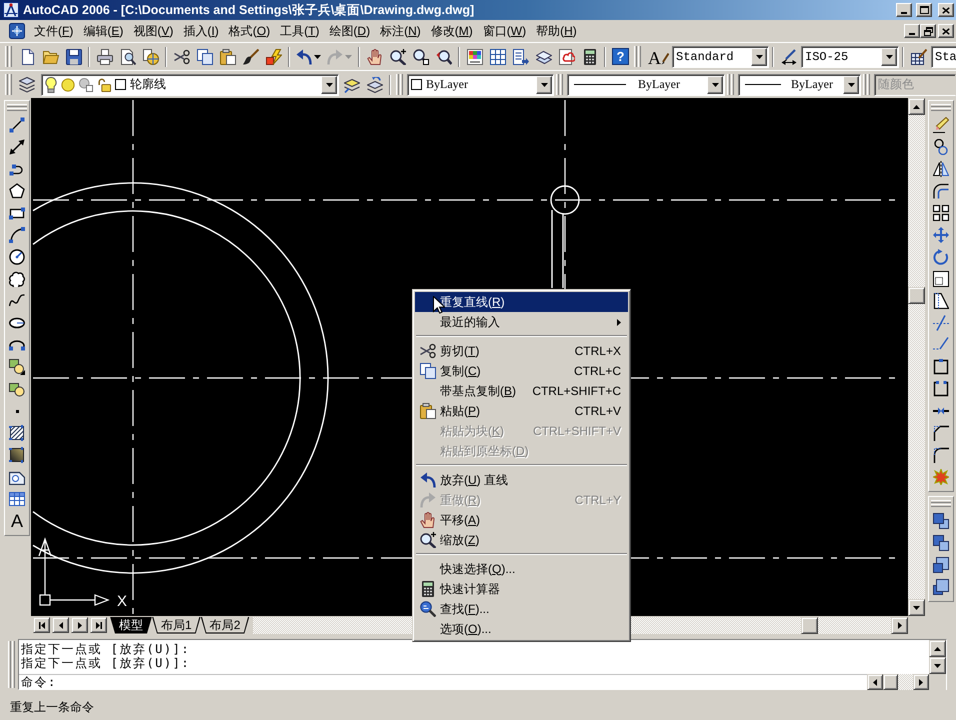 Image resolution: width=956 pixels, height=720 pixels. Describe the element at coordinates (915, 85) in the screenshot. I see `plot-style-dropdown: 随颜色` at that location.